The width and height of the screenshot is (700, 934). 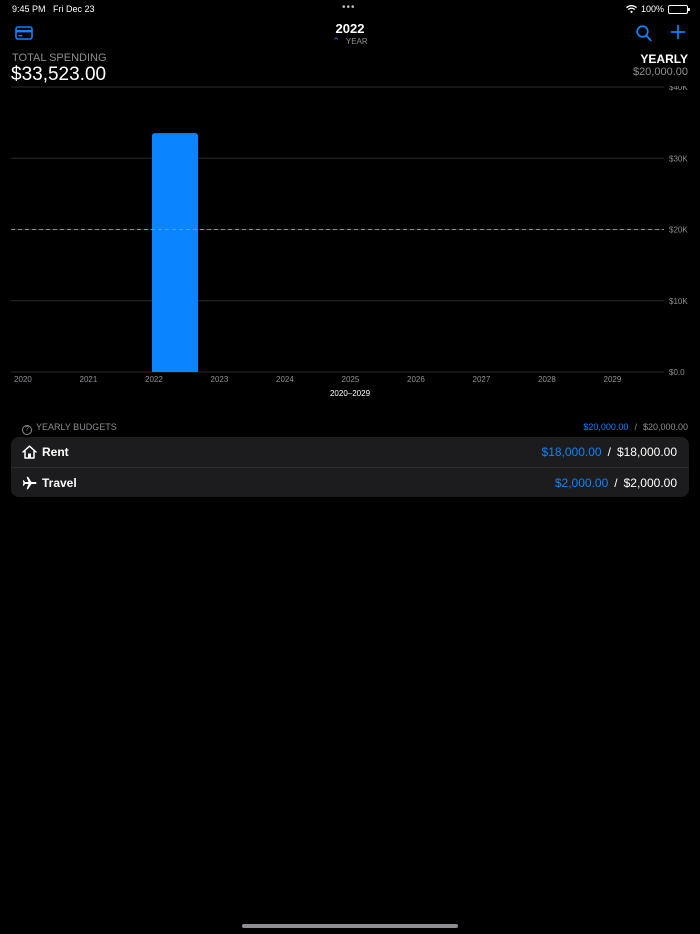 I want to click on x-tick-label: 2020, so click(x=23, y=379).